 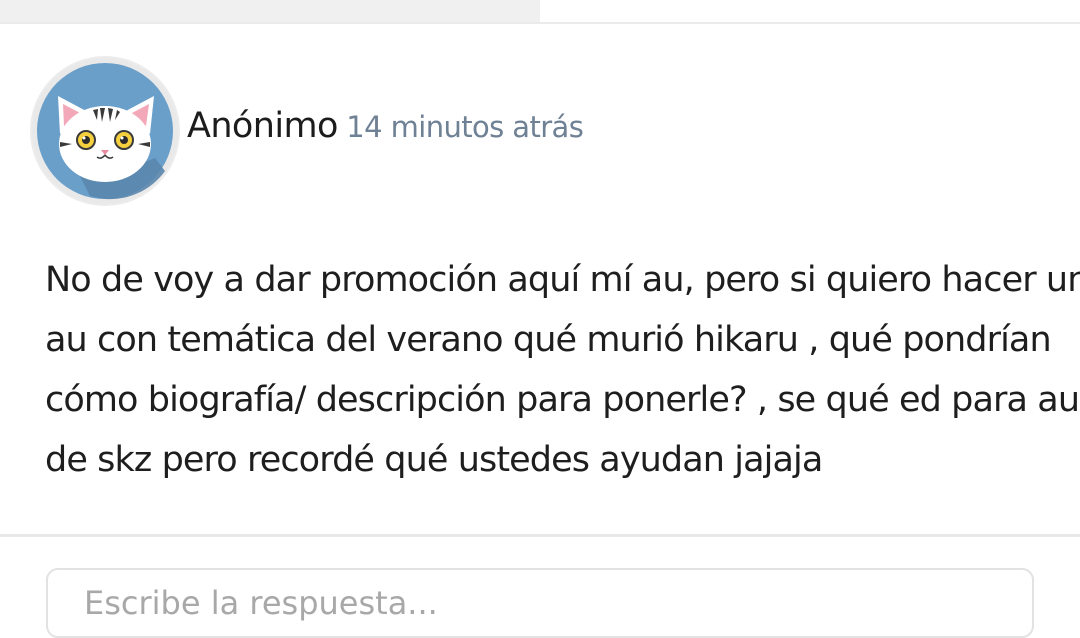 I want to click on cat-face-icon, so click(x=105, y=131).